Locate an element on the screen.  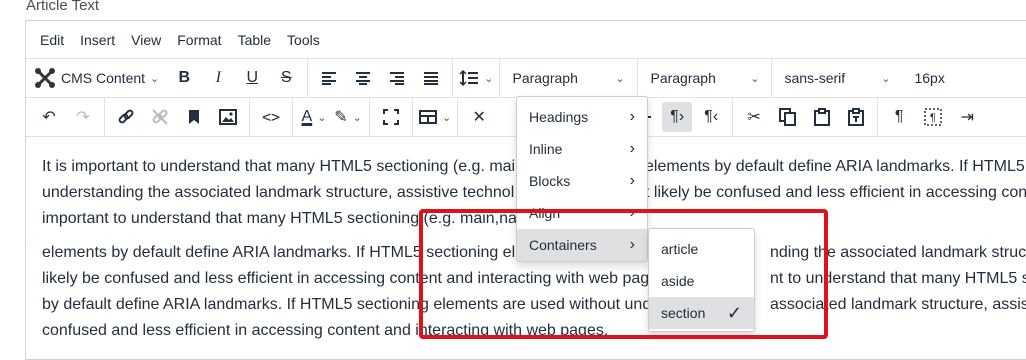
table-icon: ⌄ is located at coordinates (435, 117).